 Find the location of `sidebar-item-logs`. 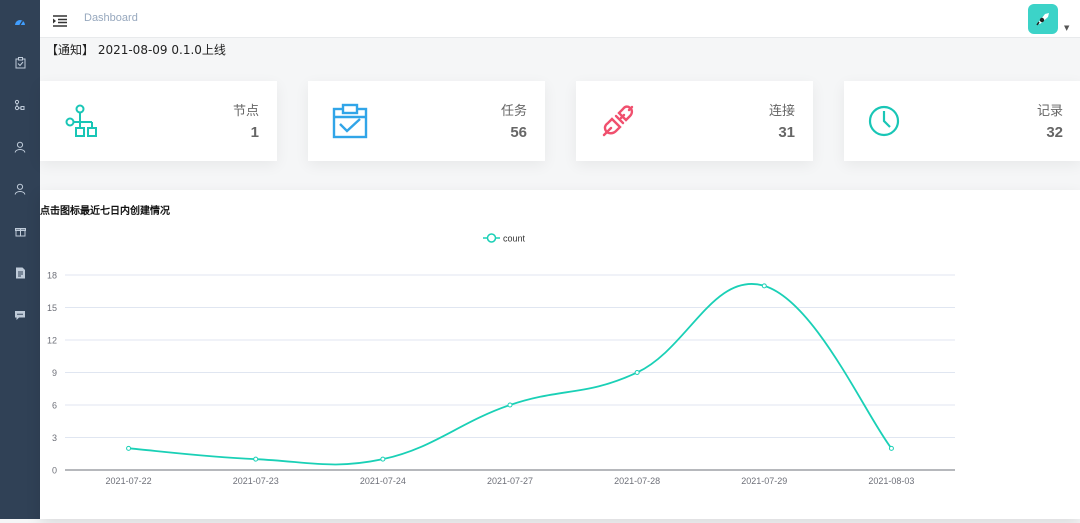

sidebar-item-logs is located at coordinates (20, 273).